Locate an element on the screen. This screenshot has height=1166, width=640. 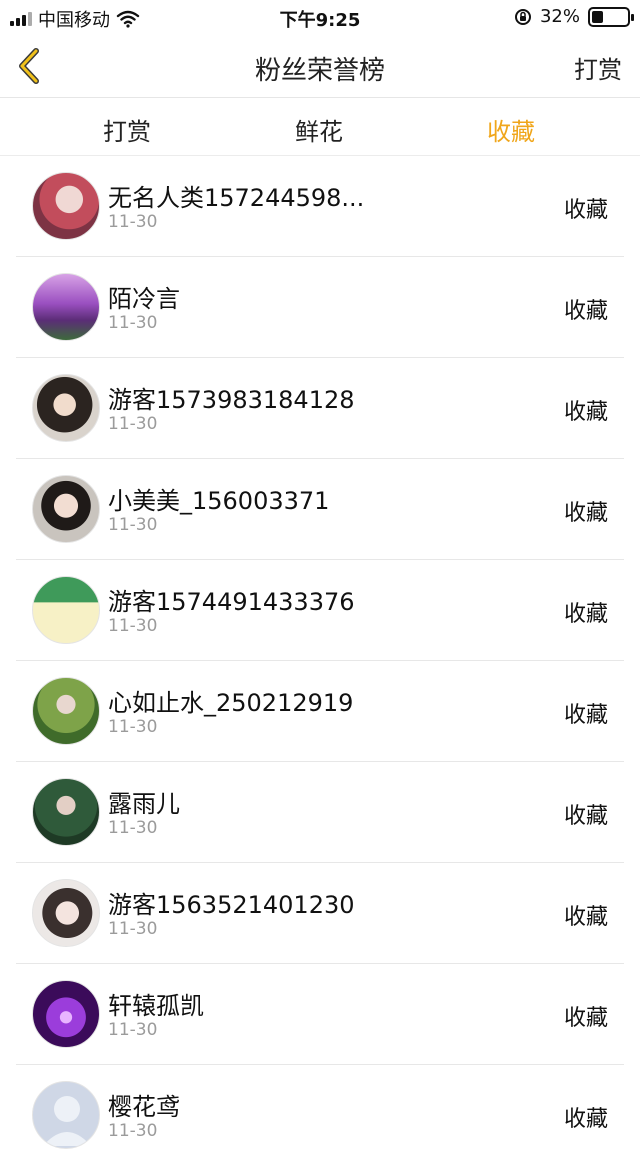
tab-reward: 打赏 is located at coordinates (127, 129).